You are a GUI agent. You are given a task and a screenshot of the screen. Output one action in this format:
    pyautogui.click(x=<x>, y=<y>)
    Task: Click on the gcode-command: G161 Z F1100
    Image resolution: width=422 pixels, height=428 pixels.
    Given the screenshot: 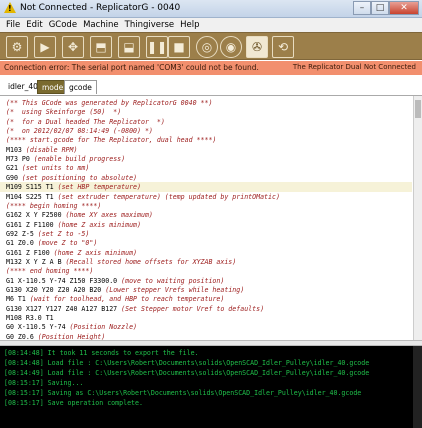 What is the action you would take?
    pyautogui.click(x=32, y=224)
    